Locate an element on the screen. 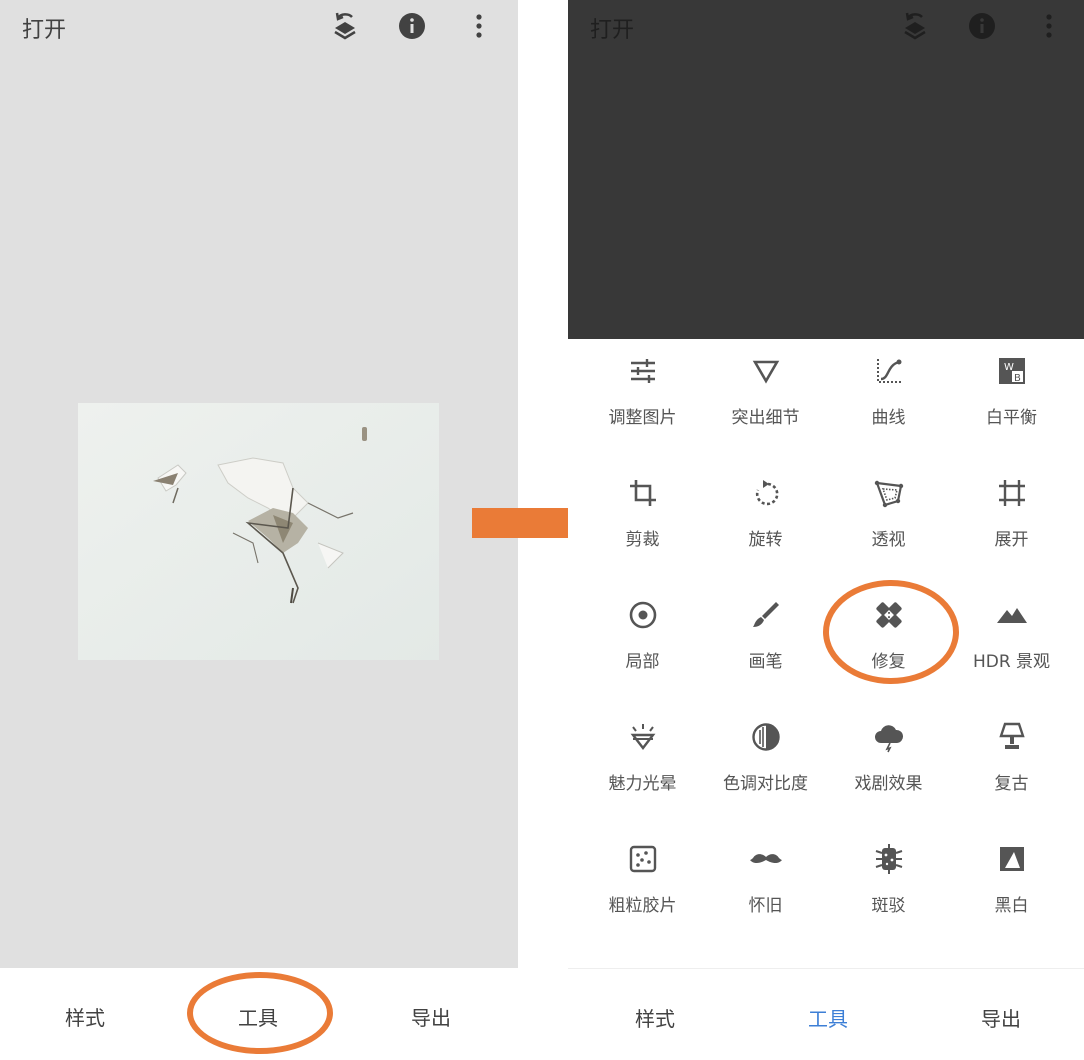 Image resolution: width=1084 pixels, height=1060 pixels. photo-preview is located at coordinates (258, 531).